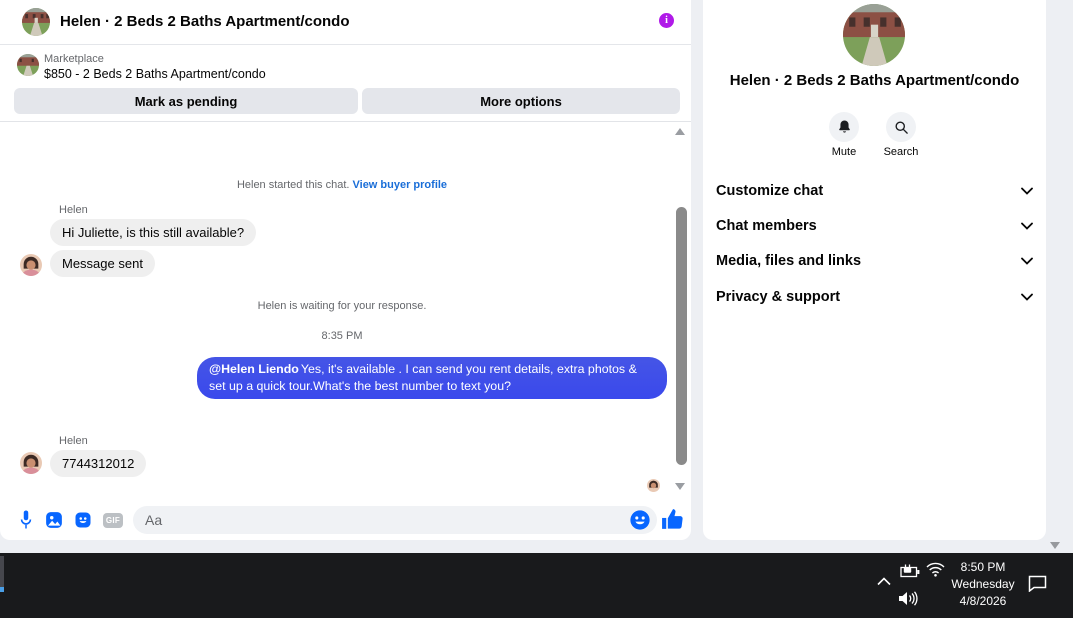 This screenshot has width=1073, height=618. I want to click on incoming-message-bubble: Hi Juliette, is this still available?, so click(153, 232).